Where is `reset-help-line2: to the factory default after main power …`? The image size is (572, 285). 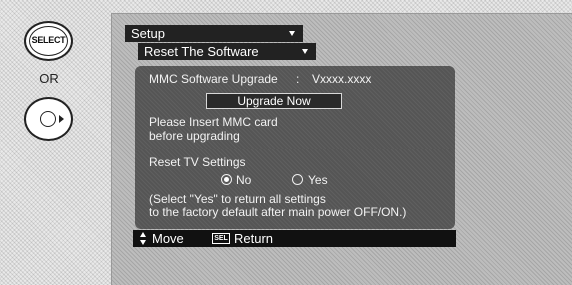 reset-help-line2: to the factory default after main power … is located at coordinates (278, 212).